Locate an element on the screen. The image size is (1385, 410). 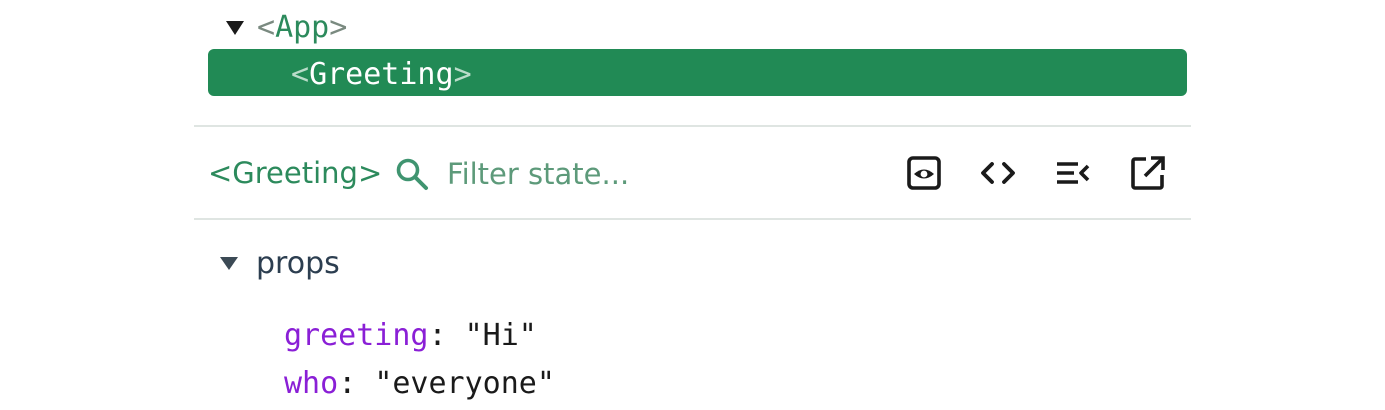
open-in-editor-button is located at coordinates (1148, 173).